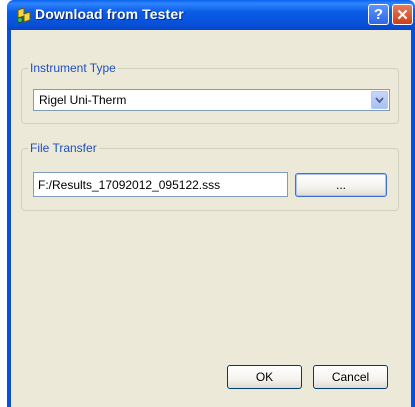  Describe the element at coordinates (211, 100) in the screenshot. I see `instrument-type-select: Rigel Uni-Therm` at that location.